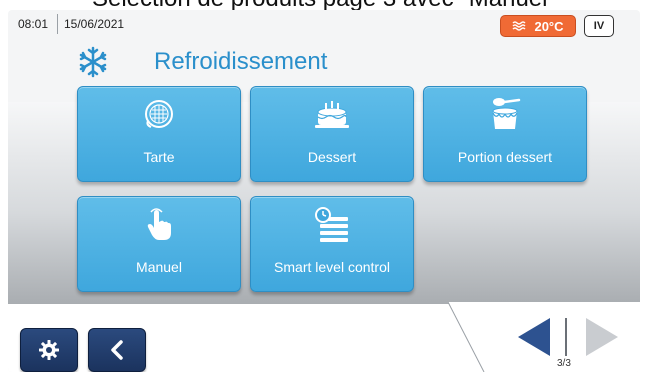  Describe the element at coordinates (549, 26) in the screenshot. I see `temperature-value: 20°C` at that location.